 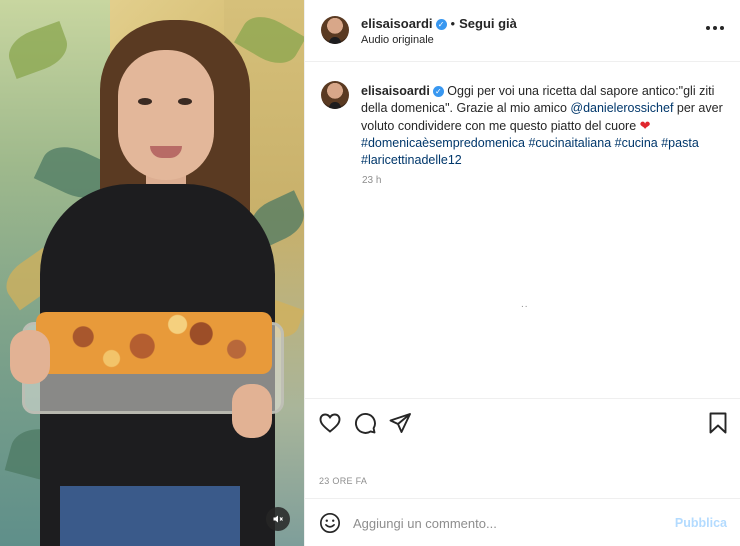 I want to click on red-heart-emoji: ❤, so click(x=645, y=125).